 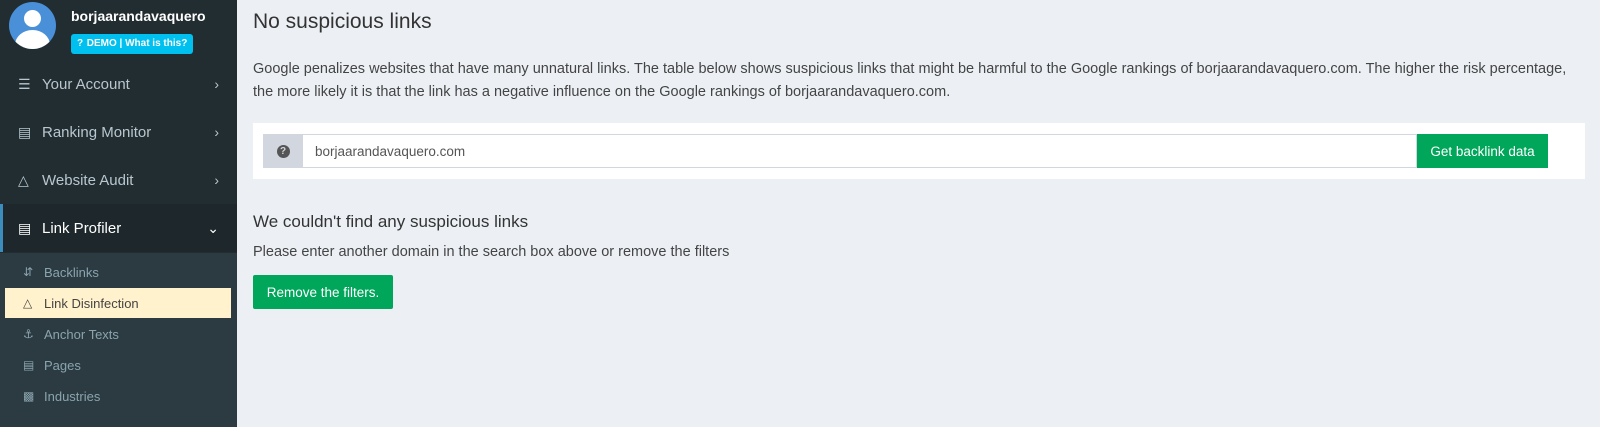 What do you see at coordinates (1482, 151) in the screenshot?
I see `get-backlink-data-button: Get backlink data` at bounding box center [1482, 151].